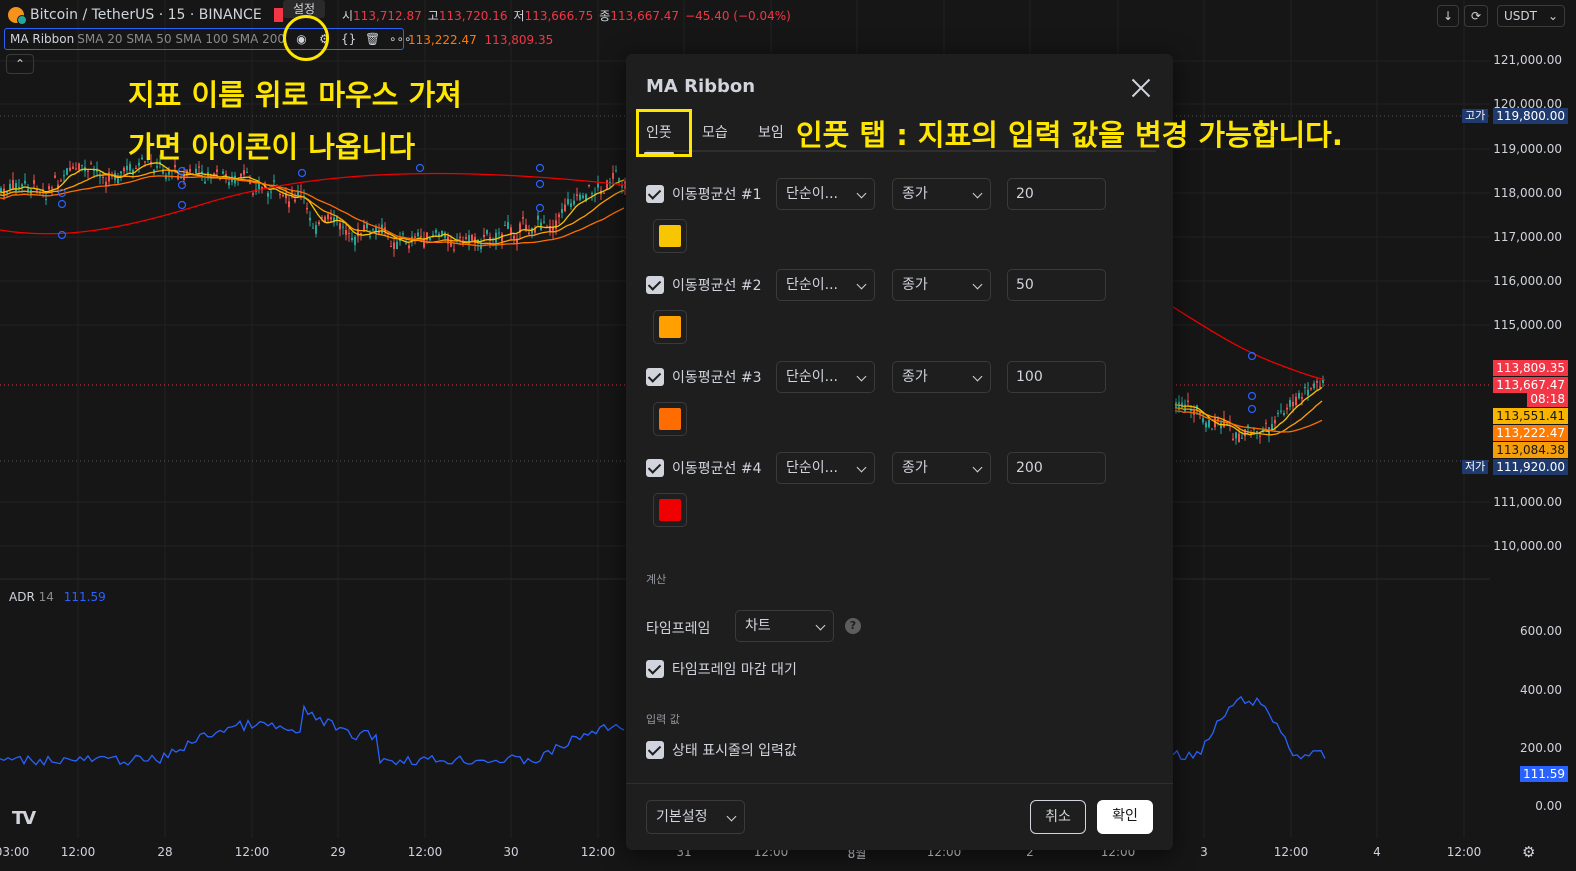  I want to click on dialog-title: MA Ribbon, so click(701, 86).